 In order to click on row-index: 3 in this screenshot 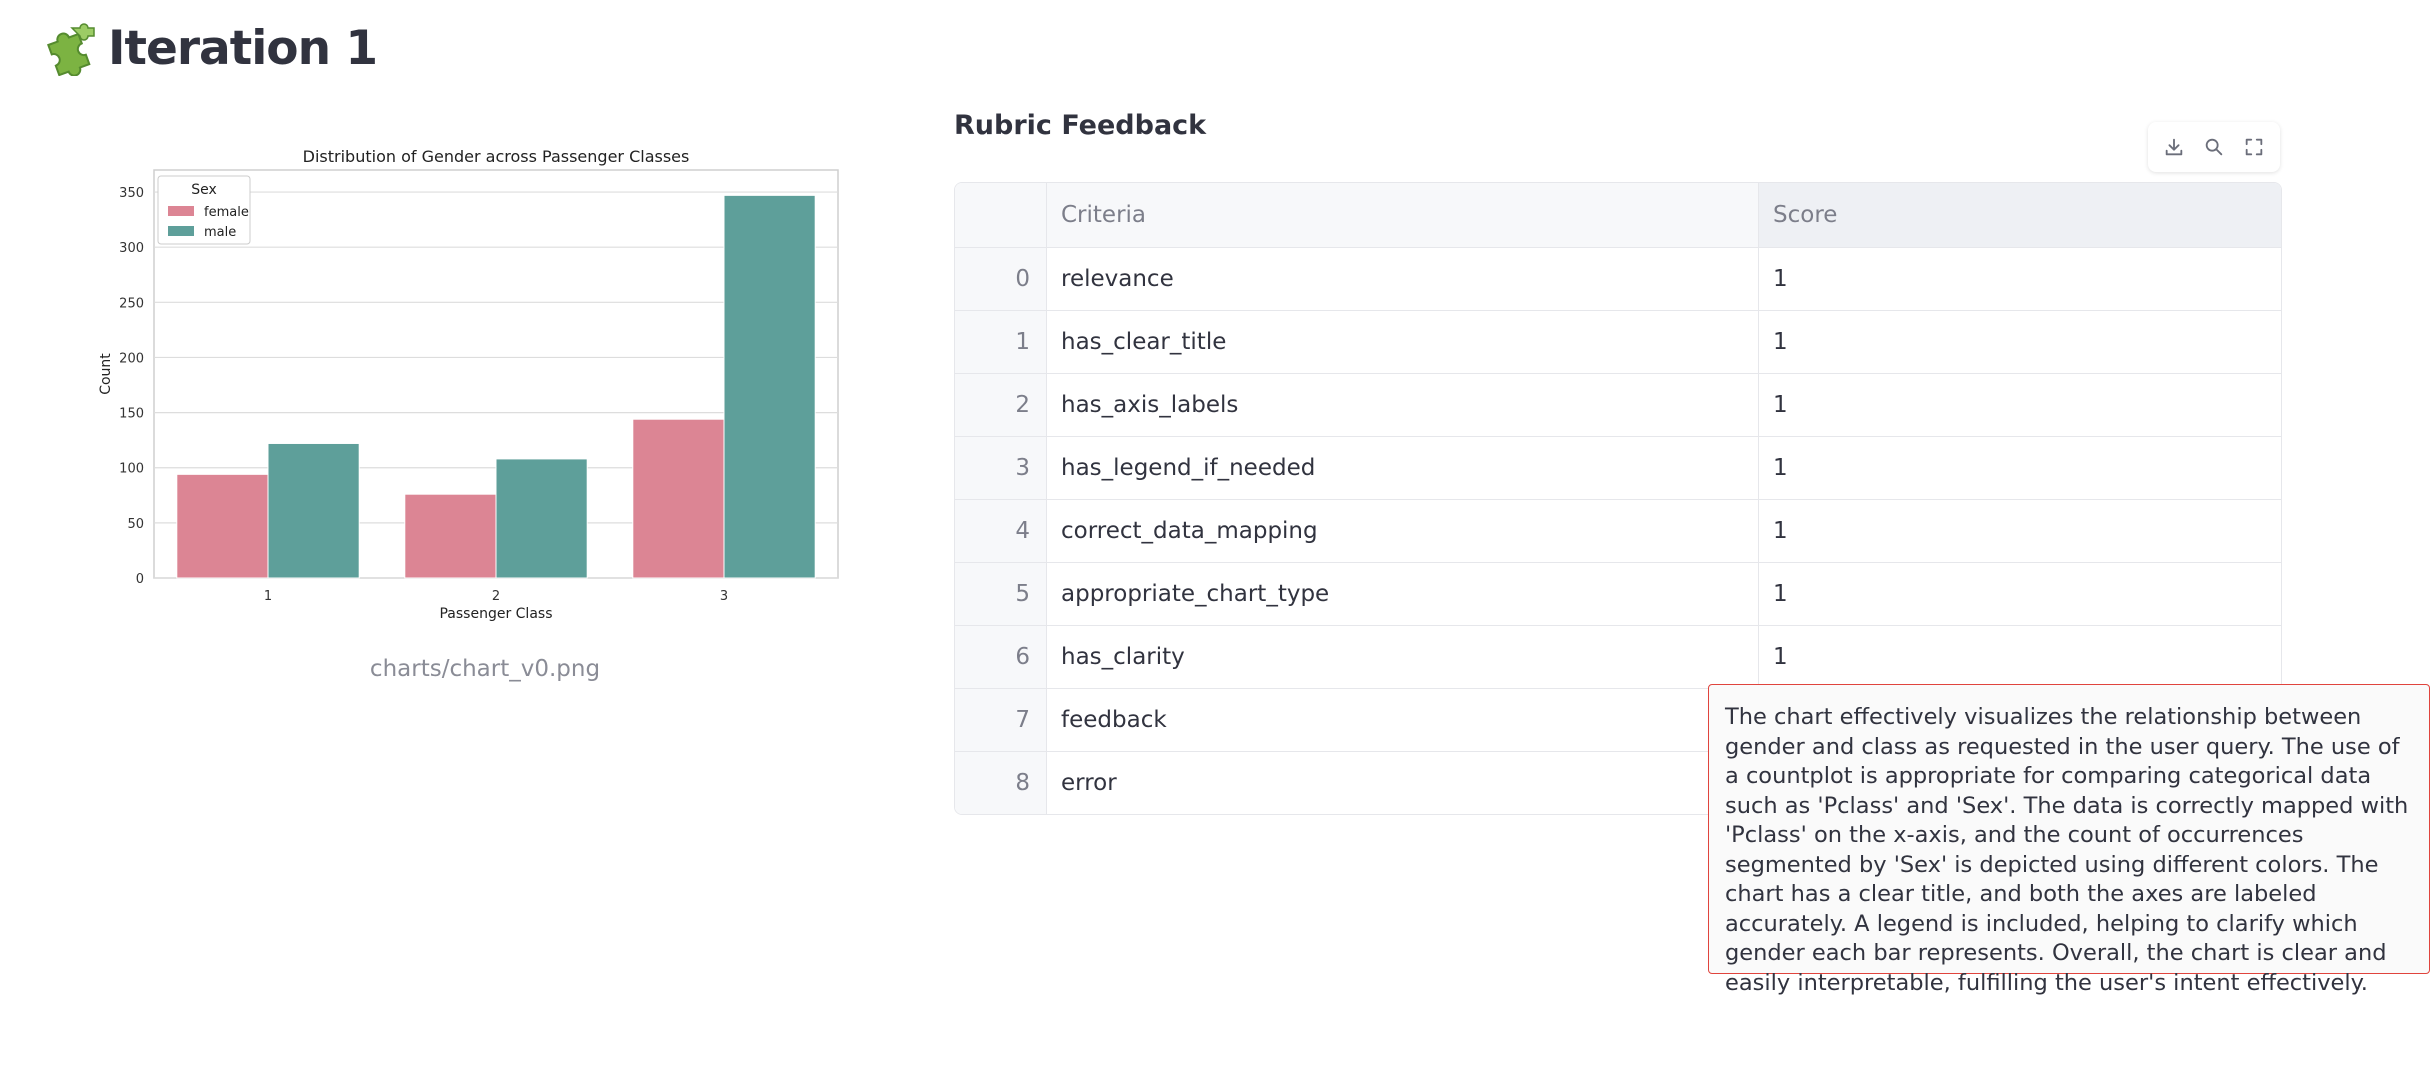, I will do `click(1001, 468)`.